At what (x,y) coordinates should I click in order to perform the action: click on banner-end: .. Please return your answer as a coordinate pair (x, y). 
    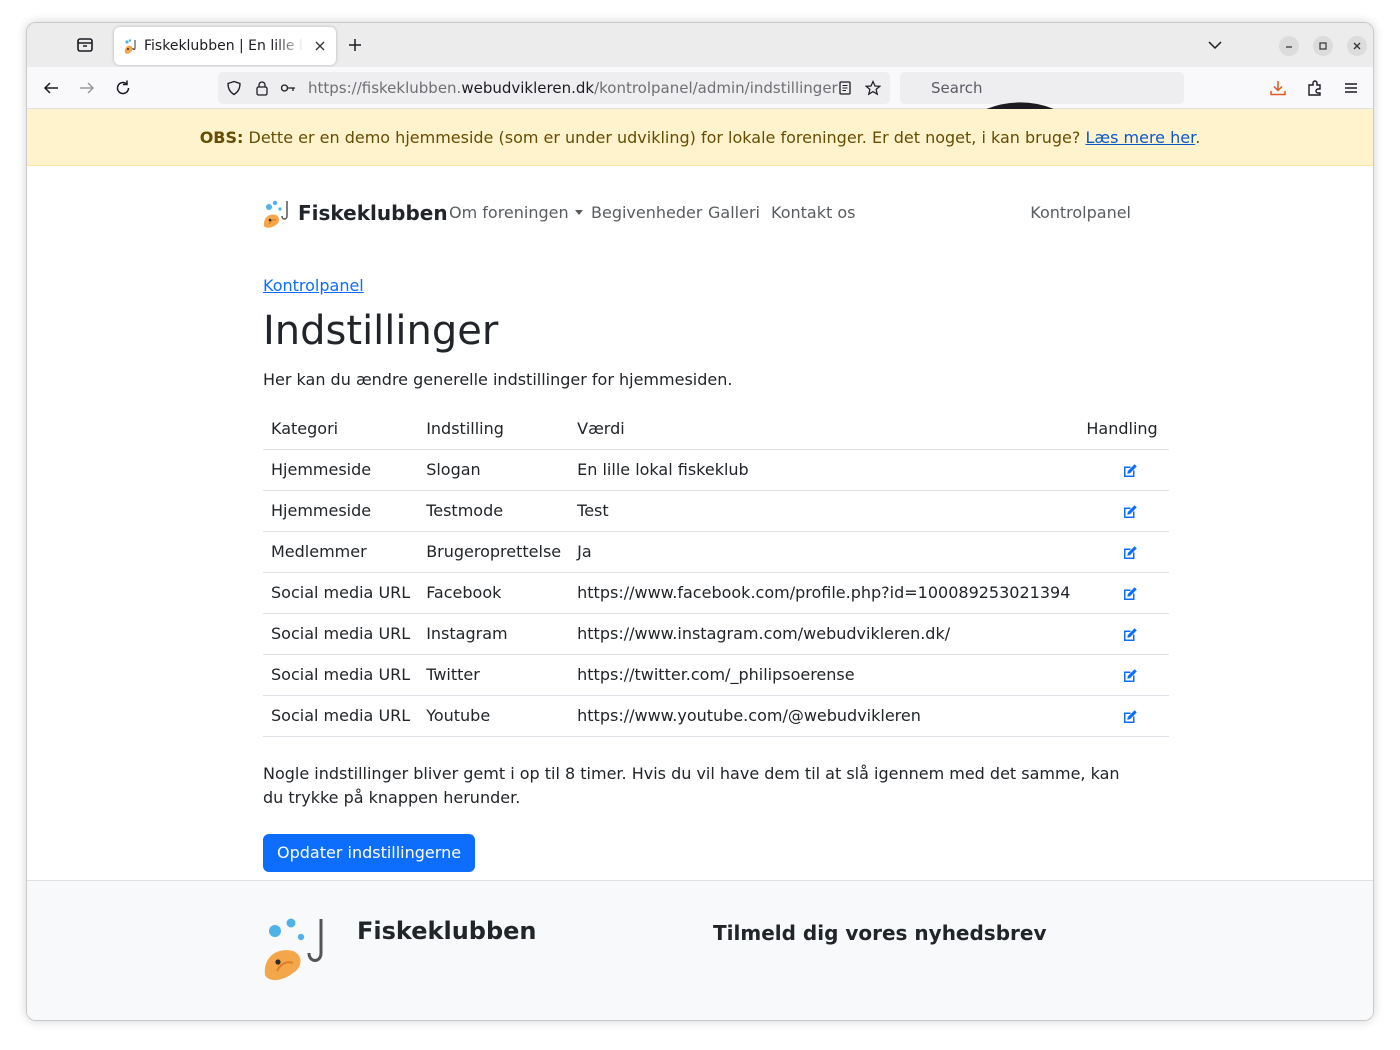
    Looking at the image, I should click on (1198, 137).